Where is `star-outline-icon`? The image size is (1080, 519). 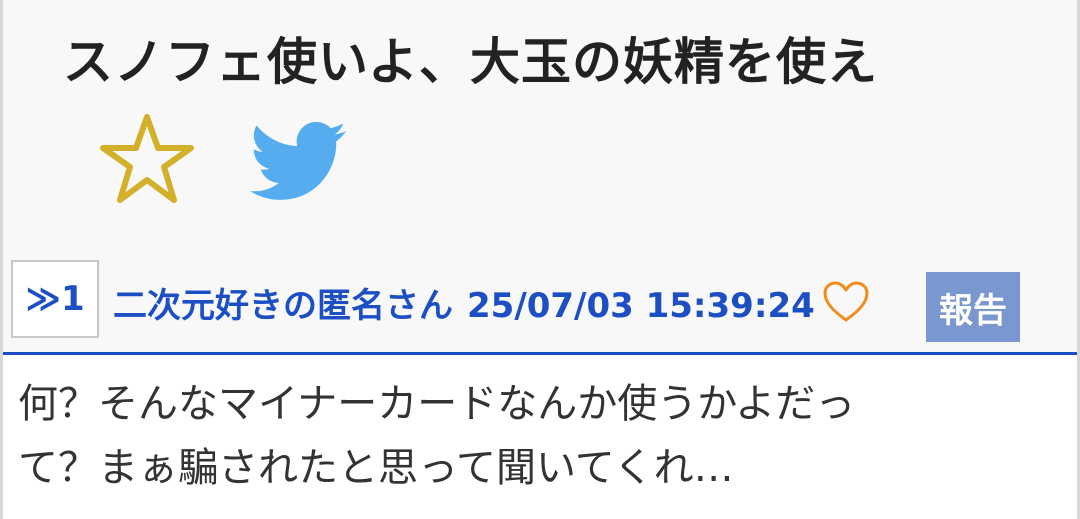 star-outline-icon is located at coordinates (147, 159).